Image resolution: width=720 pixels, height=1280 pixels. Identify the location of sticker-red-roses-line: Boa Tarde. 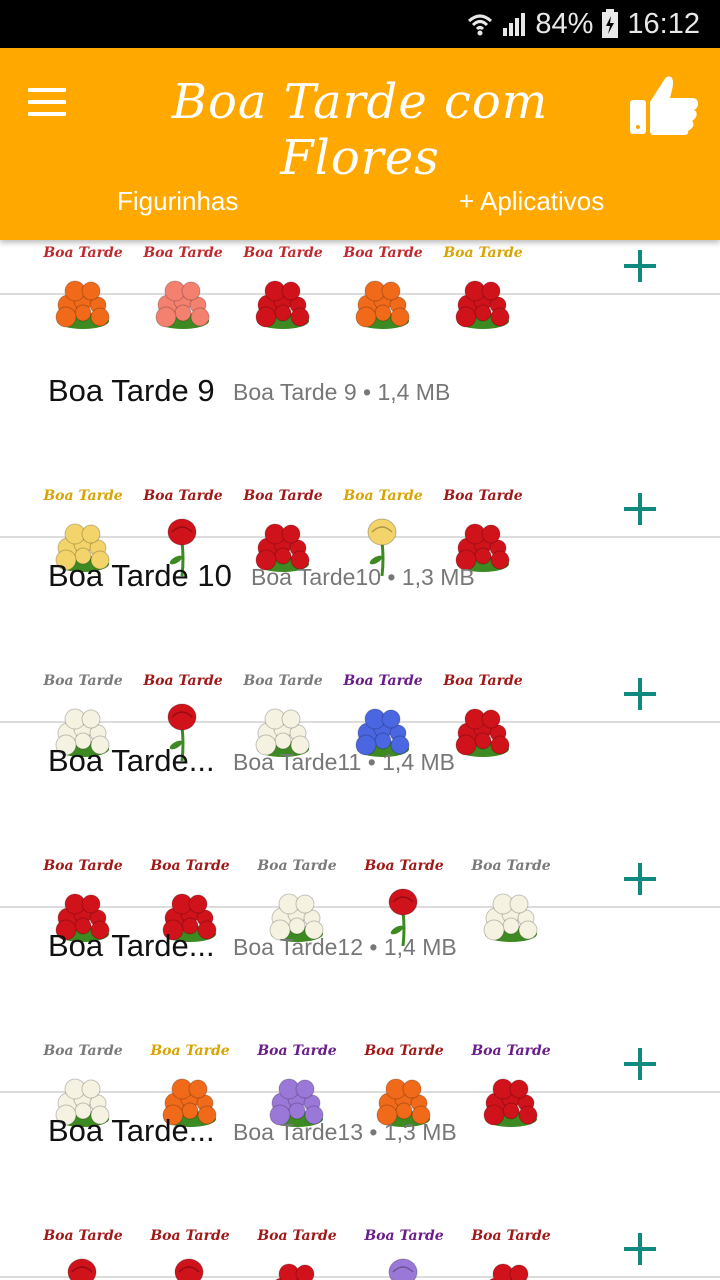
(297, 1254).